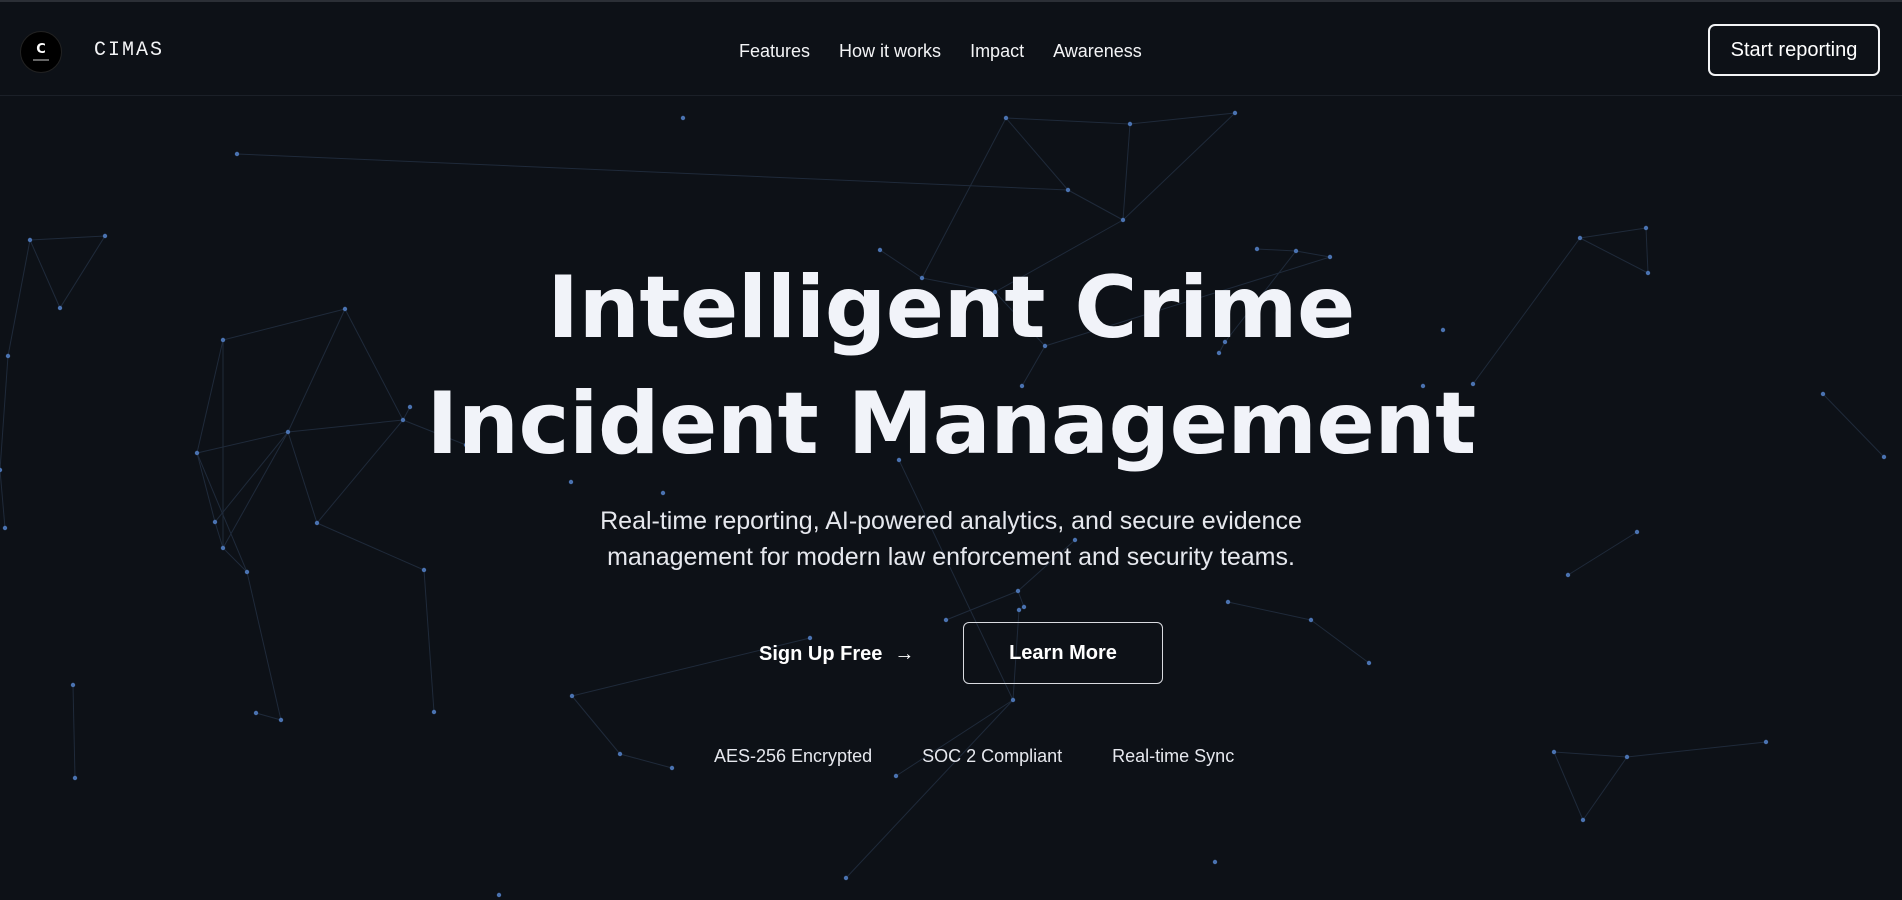 The height and width of the screenshot is (900, 1902). Describe the element at coordinates (951, 424) in the screenshot. I see `hero-headline-line2: Incident Management` at that location.